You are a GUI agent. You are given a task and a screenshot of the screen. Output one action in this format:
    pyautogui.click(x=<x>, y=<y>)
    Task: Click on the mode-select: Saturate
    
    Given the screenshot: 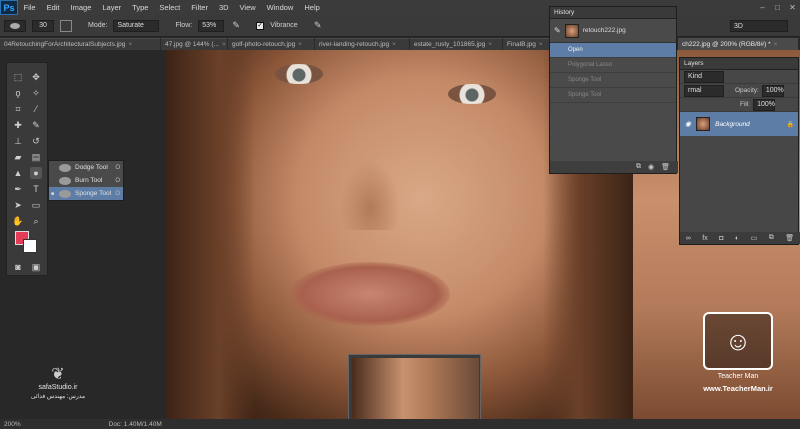 What is the action you would take?
    pyautogui.click(x=136, y=25)
    